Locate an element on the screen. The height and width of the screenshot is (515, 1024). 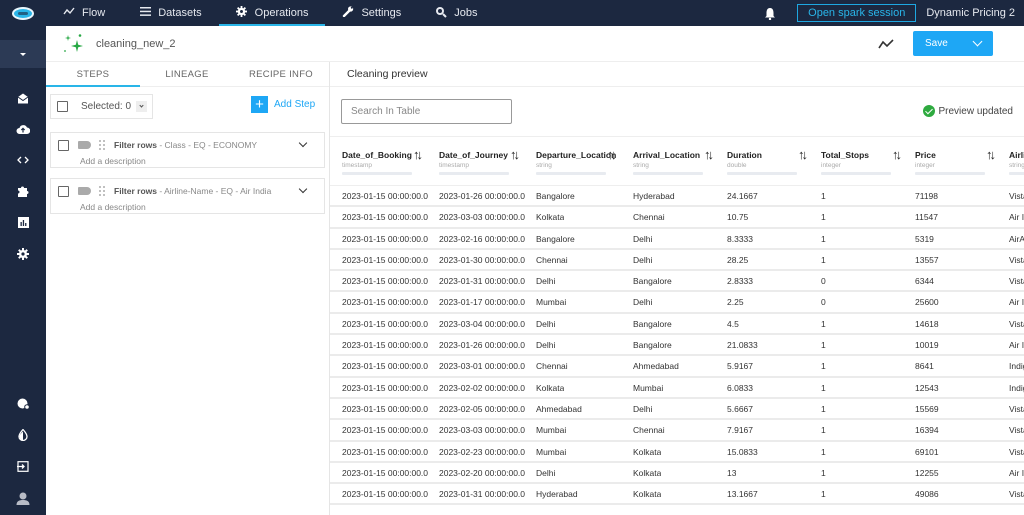
rail-theme is located at coordinates (23, 435).